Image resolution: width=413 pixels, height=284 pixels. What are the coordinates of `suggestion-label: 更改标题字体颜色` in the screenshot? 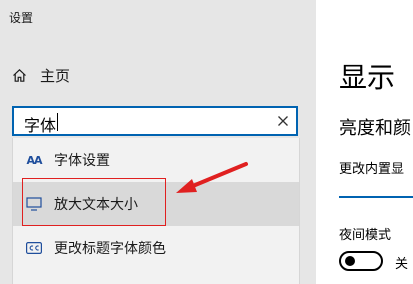 It's located at (110, 249).